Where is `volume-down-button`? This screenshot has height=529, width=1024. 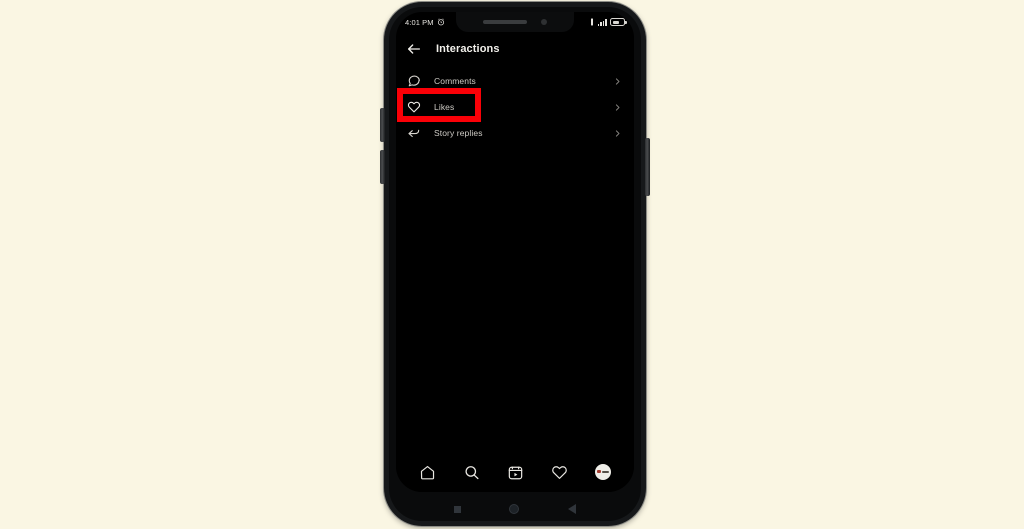
volume-down-button is located at coordinates (382, 167).